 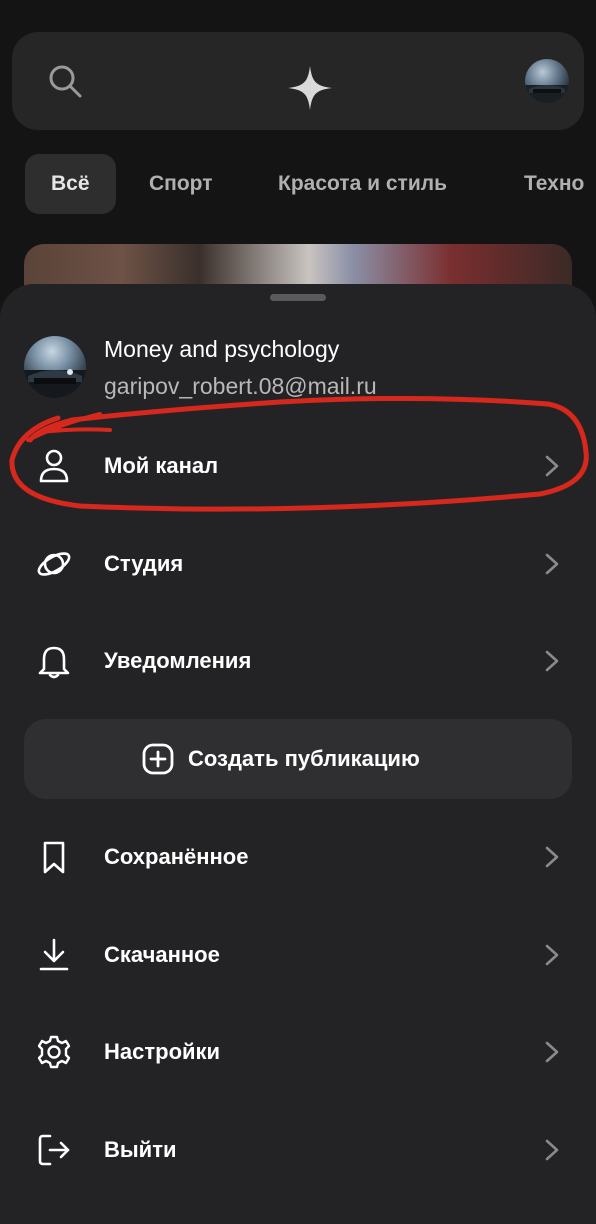 I want to click on menu-item-notifications: Уведомления, so click(x=298, y=661).